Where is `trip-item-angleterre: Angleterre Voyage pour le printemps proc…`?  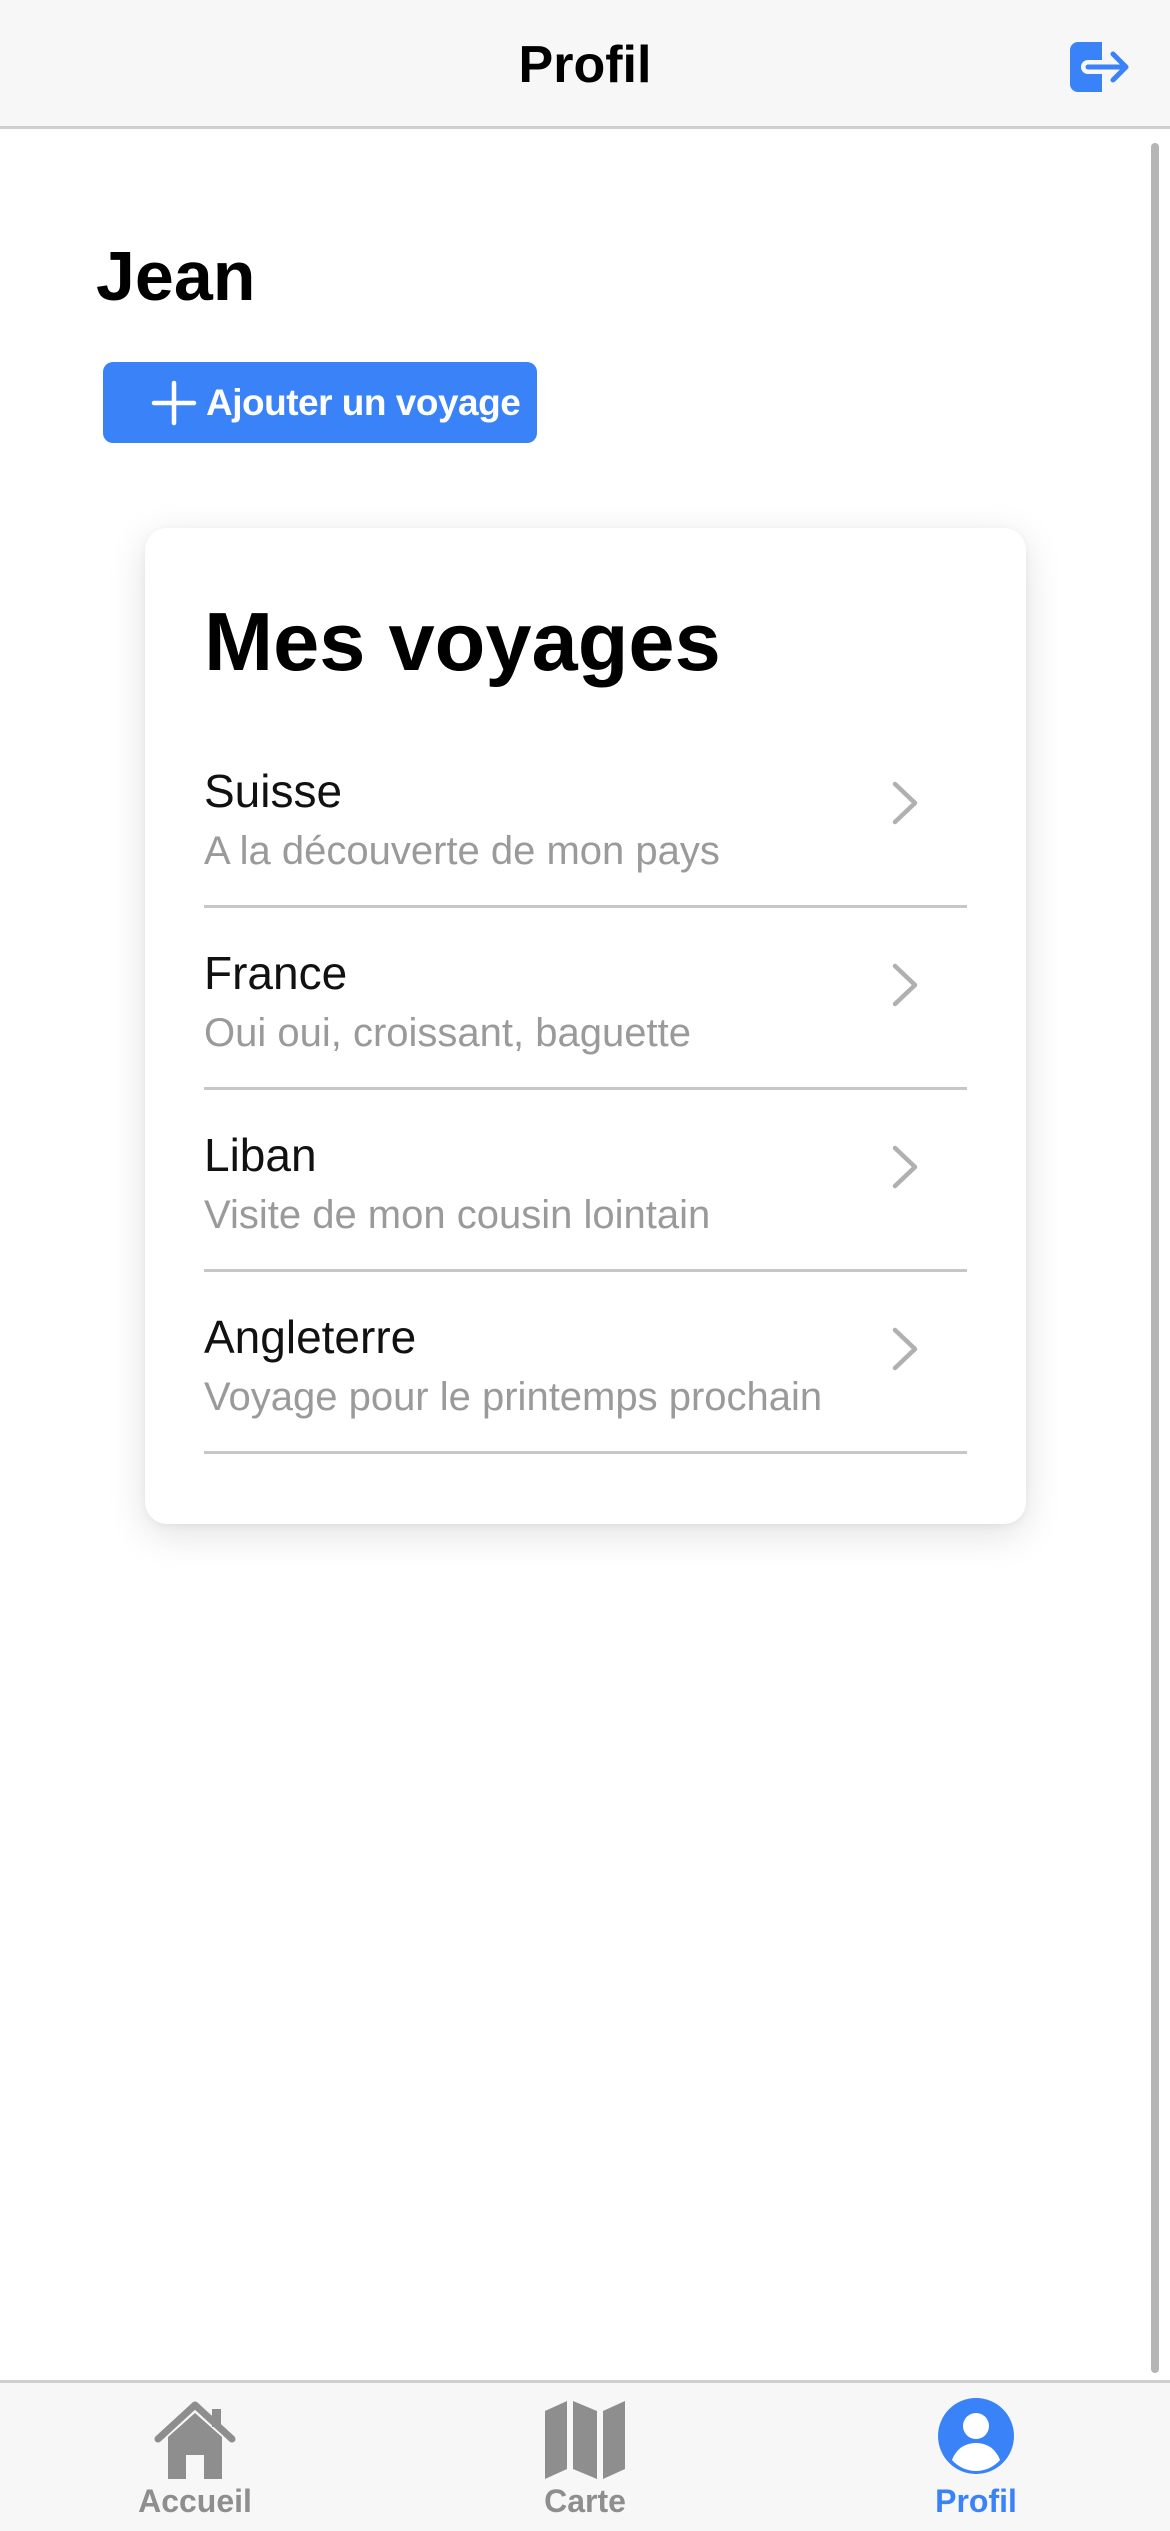
trip-item-angleterre: Angleterre Voyage pour le printemps proc… is located at coordinates (585, 1363).